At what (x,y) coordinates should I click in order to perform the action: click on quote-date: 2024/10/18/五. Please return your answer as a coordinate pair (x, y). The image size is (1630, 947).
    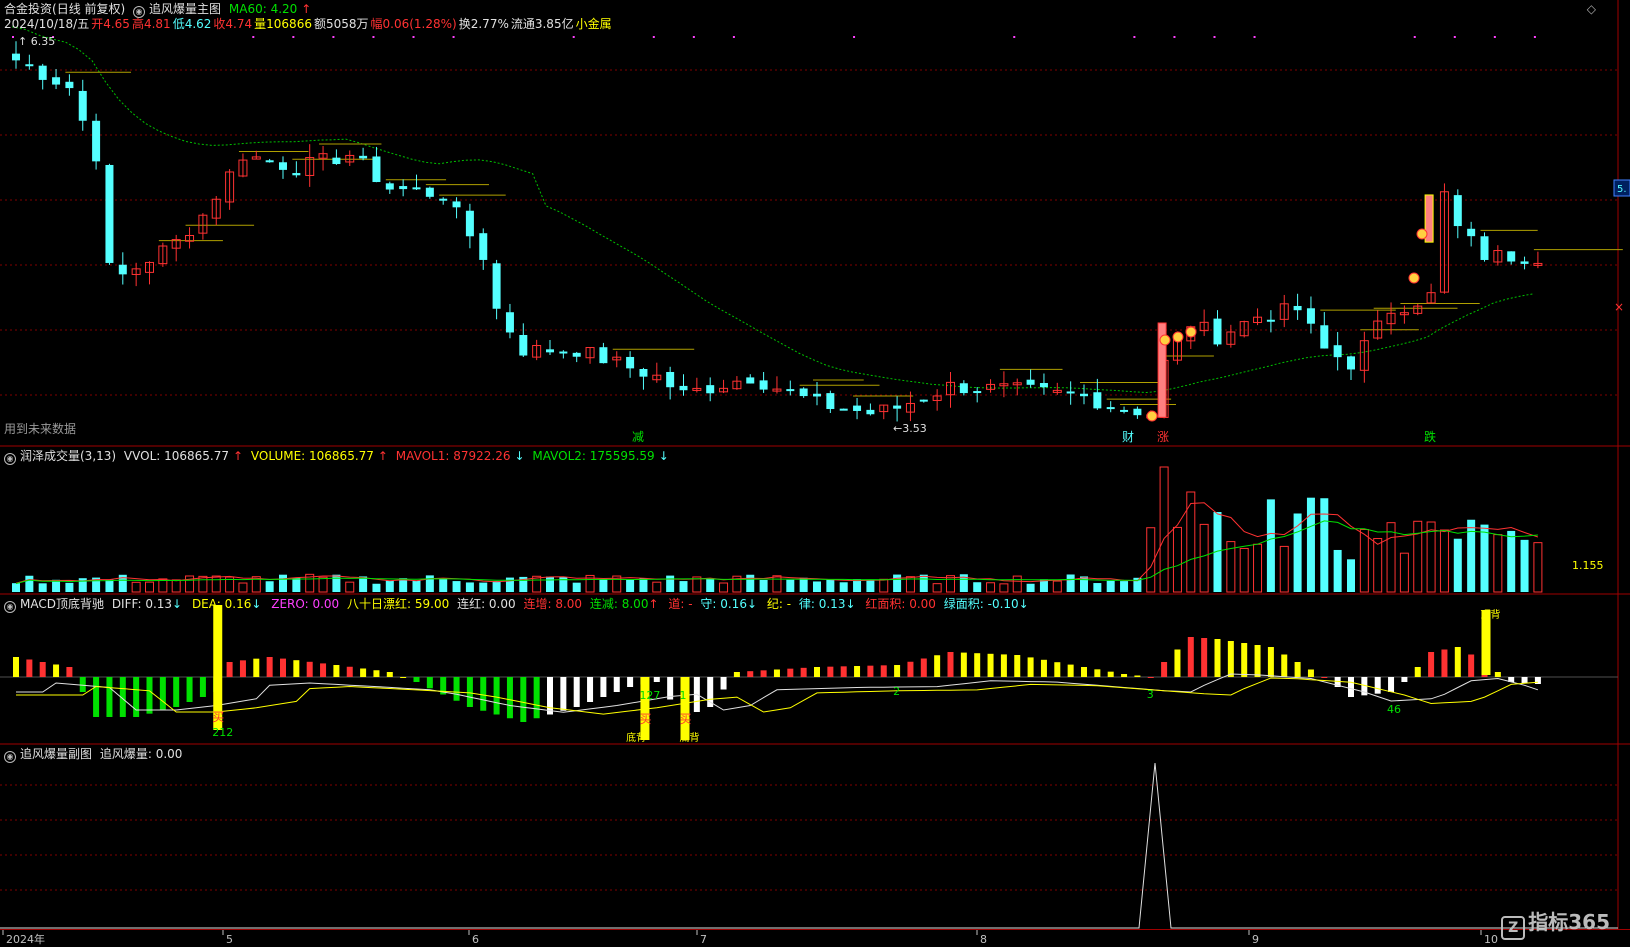
    Looking at the image, I should click on (47, 24).